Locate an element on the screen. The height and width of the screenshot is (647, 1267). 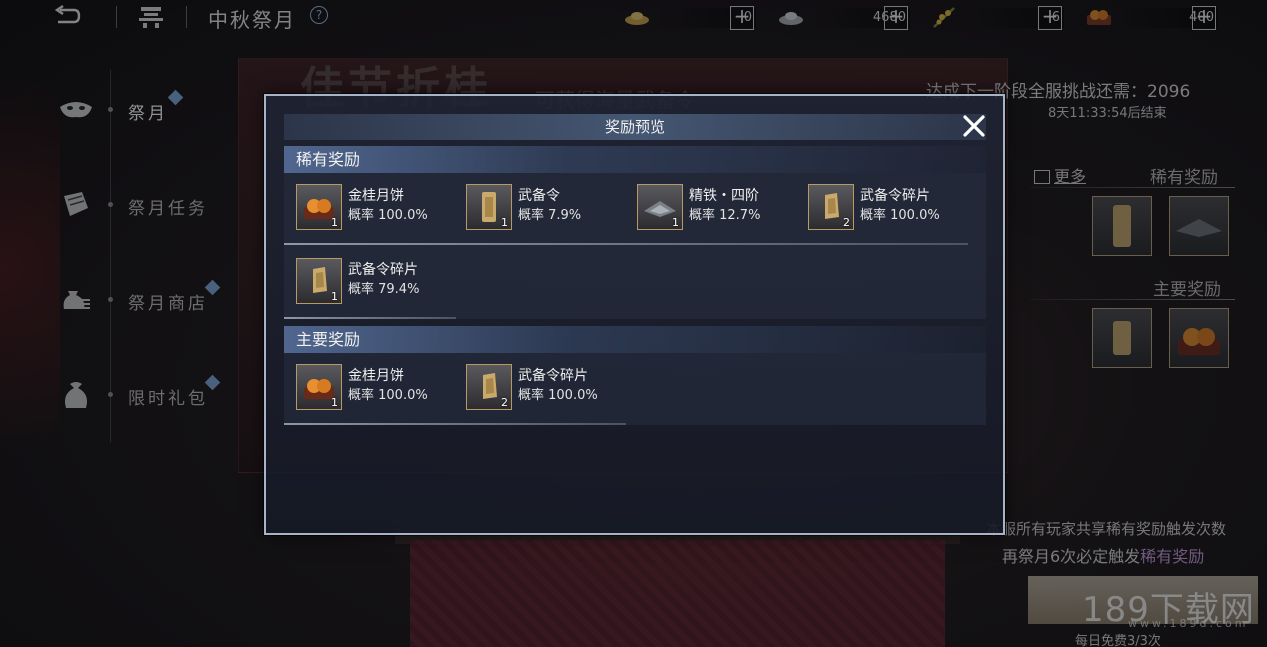
close-icon is located at coordinates (974, 126).